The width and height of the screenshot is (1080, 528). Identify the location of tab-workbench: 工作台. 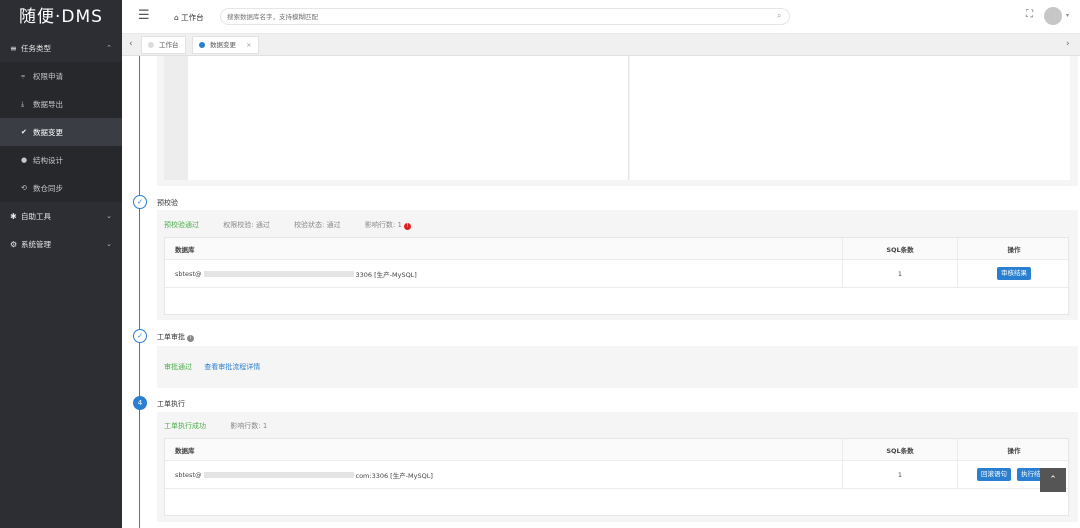
(163, 45).